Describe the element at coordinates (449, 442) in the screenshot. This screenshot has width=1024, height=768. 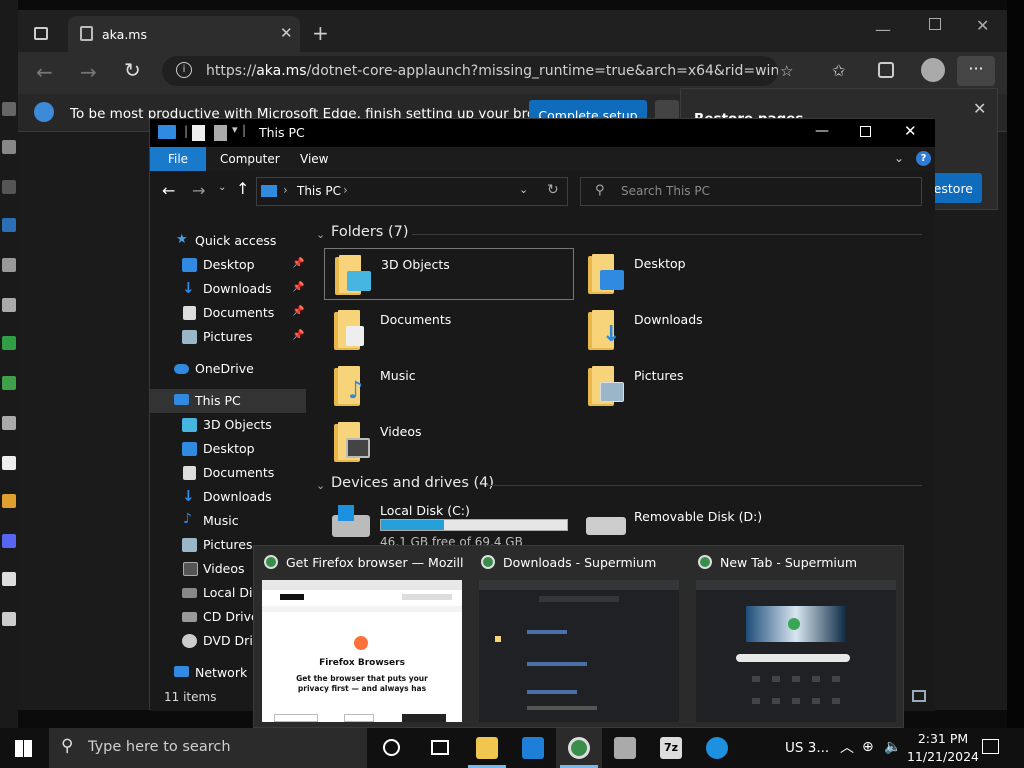
I see `folder-videos: Videos` at that location.